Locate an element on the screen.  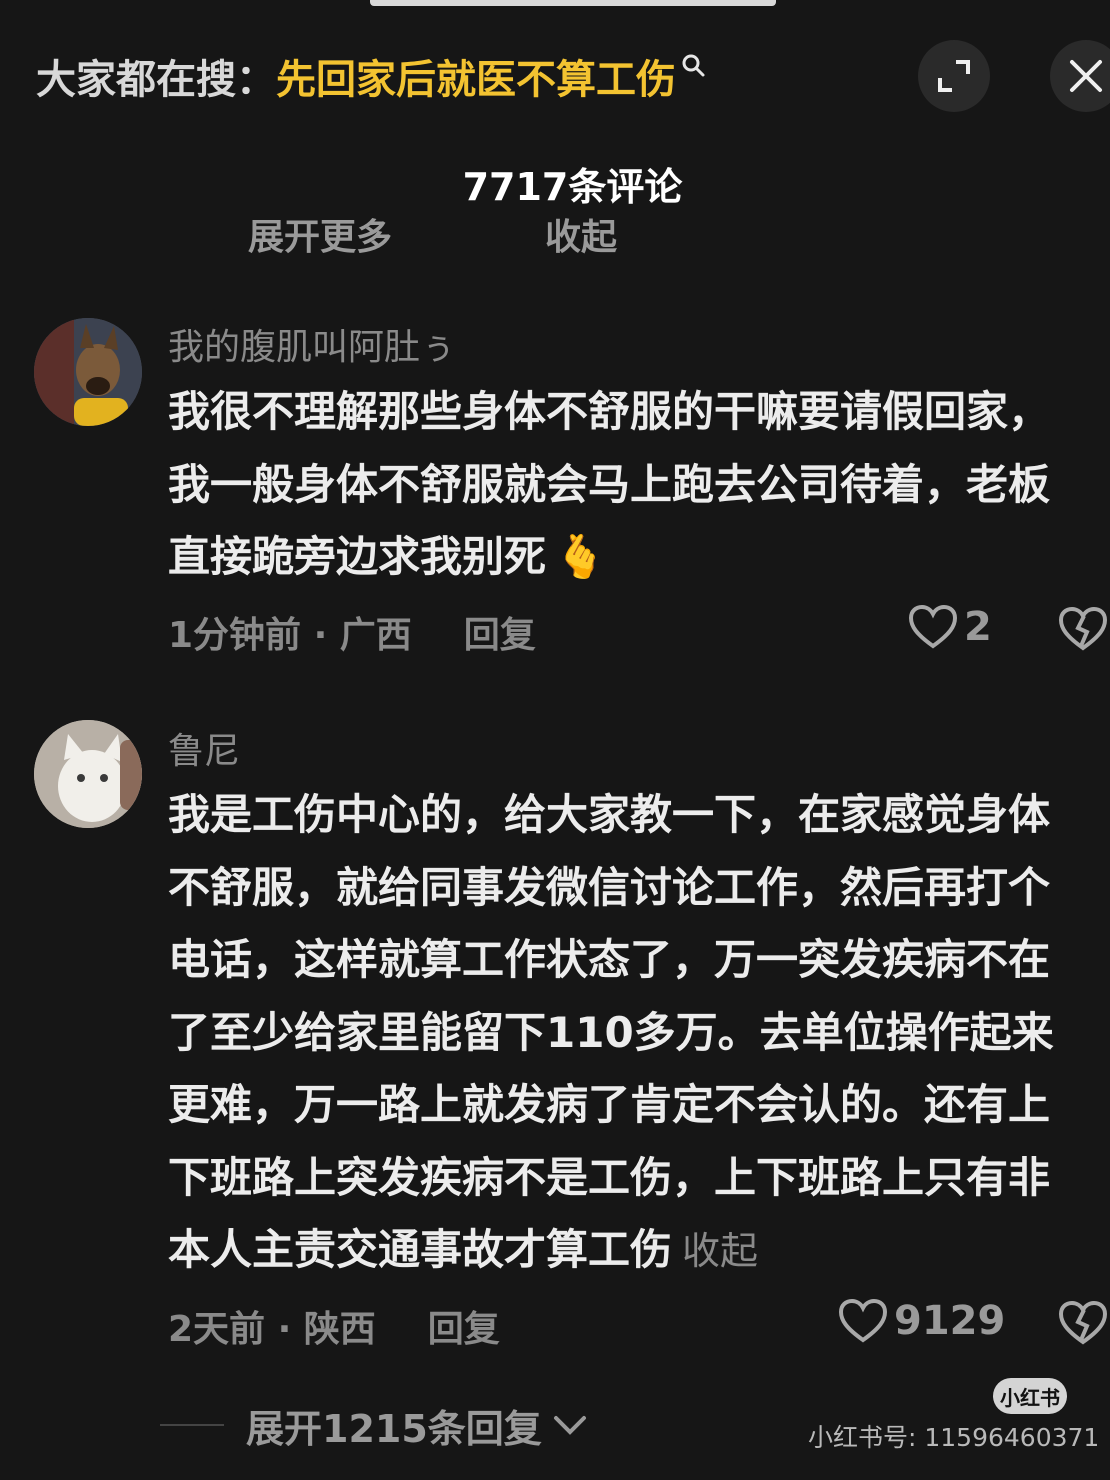
comment-username: 我的腹肌叫阿肚ぅ is located at coordinates (312, 344).